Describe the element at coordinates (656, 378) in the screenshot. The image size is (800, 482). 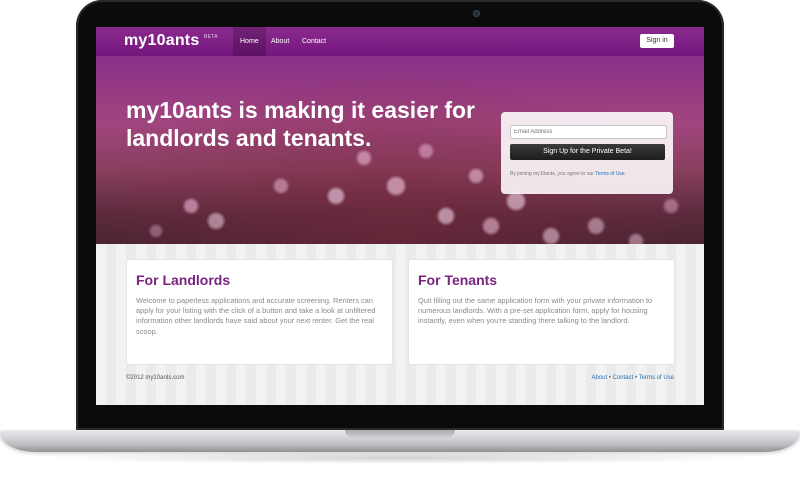
I see `footer-link-terms: Terms of Use` at that location.